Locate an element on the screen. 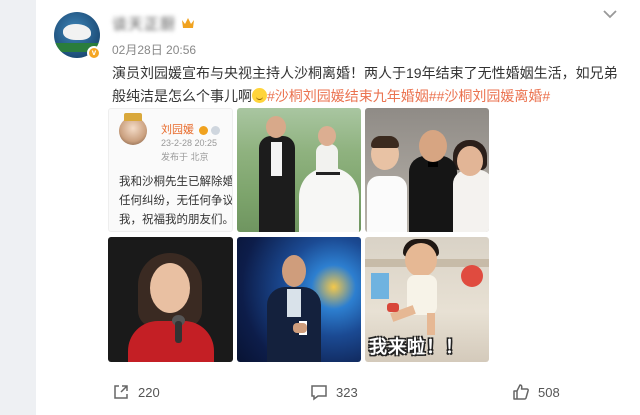 The width and height of the screenshot is (640, 415). screenshot-line: 我，祝福我的朋友们。 is located at coordinates (176, 220).